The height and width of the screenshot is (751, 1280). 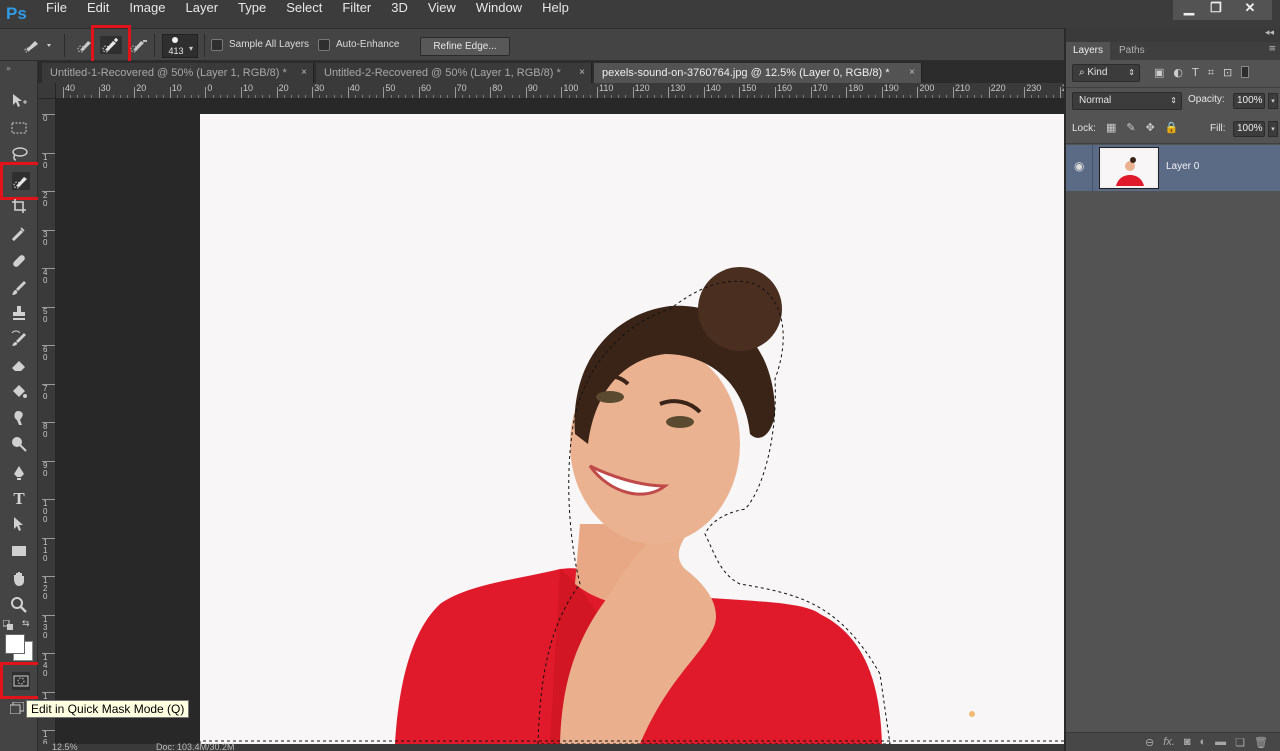 What do you see at coordinates (56, 14) in the screenshot?
I see `menu-file: File` at bounding box center [56, 14].